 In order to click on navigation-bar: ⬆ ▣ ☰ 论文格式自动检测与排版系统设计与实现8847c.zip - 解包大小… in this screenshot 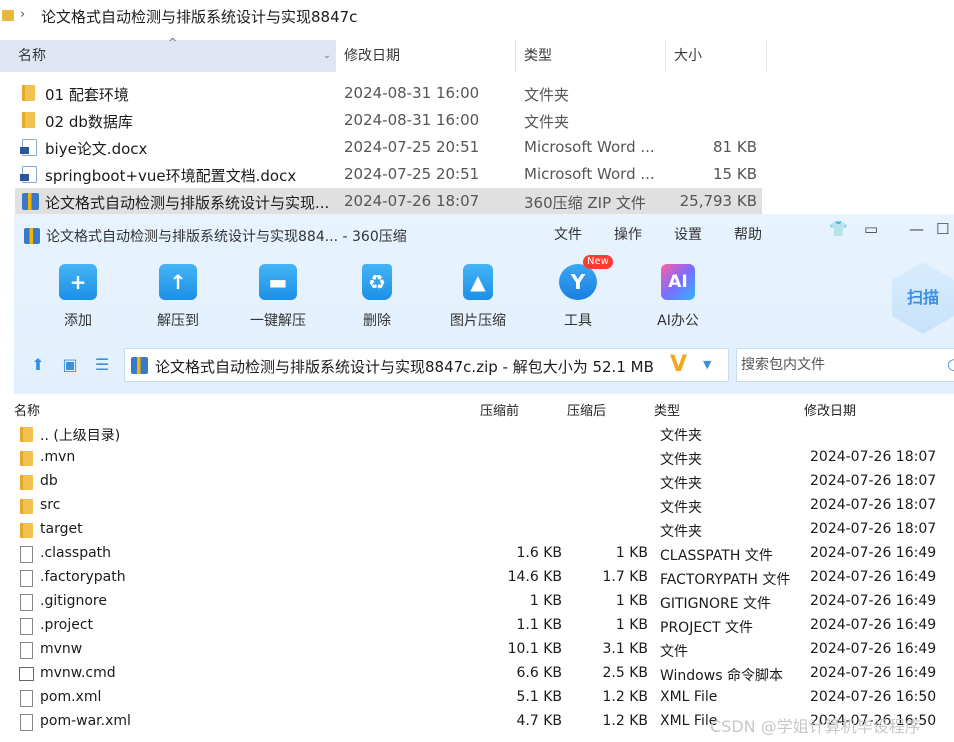, I will do `click(484, 366)`.